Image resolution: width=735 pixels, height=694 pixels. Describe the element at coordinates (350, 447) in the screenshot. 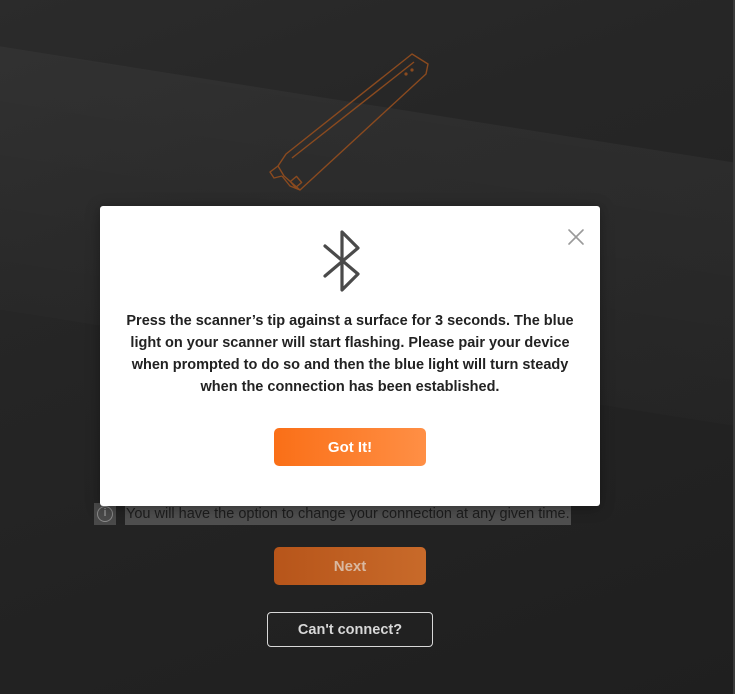

I see `got-it-button: Got It!` at that location.